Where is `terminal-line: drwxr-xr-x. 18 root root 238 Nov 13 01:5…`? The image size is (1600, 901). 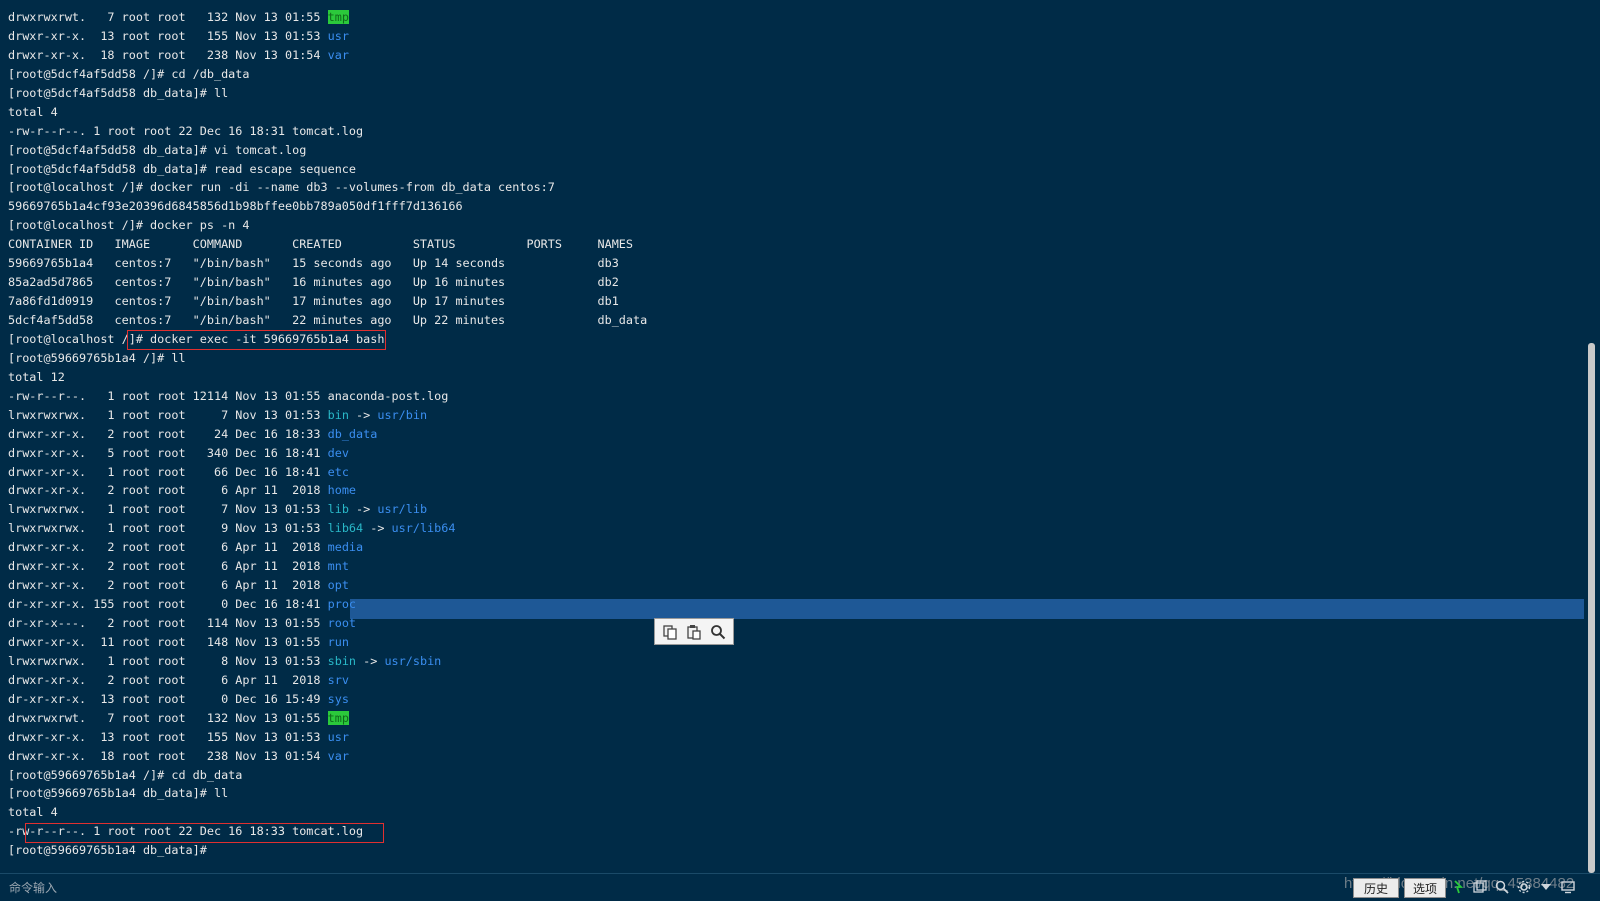
terminal-line: drwxr-xr-x. 18 root root 238 Nov 13 01:5… is located at coordinates (327, 756).